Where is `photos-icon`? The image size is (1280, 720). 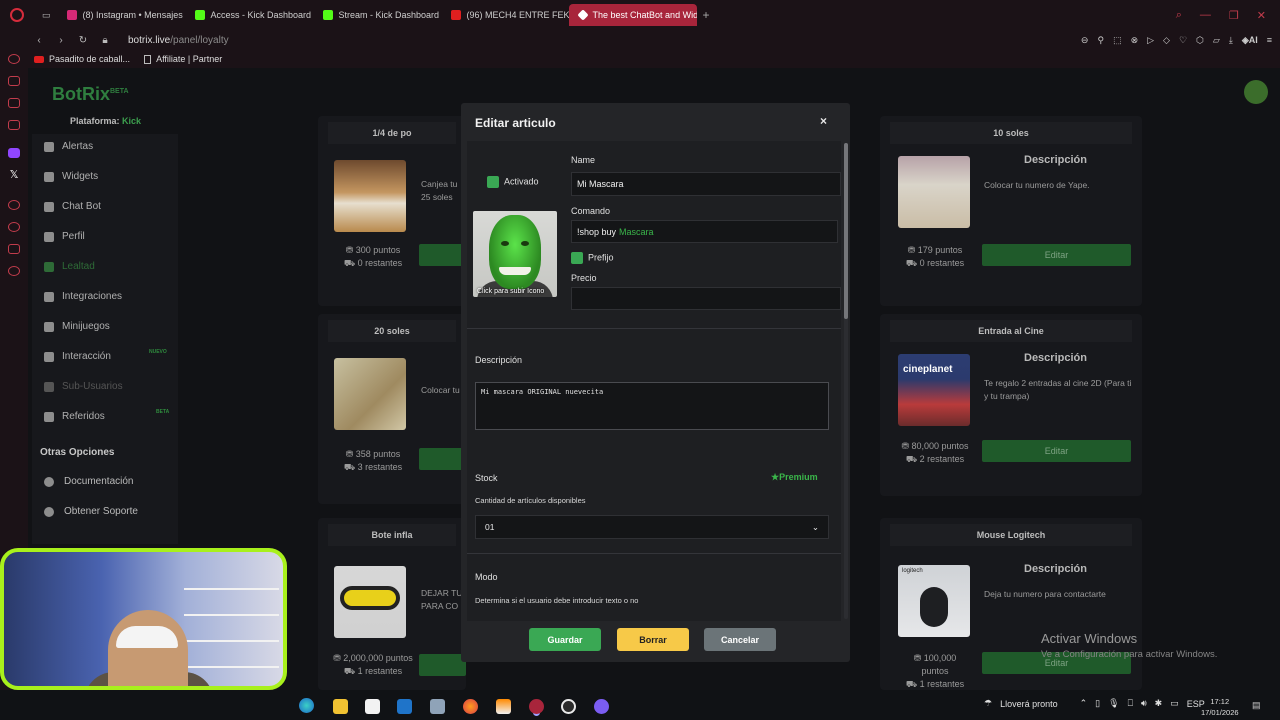 photos-icon is located at coordinates (437, 706).